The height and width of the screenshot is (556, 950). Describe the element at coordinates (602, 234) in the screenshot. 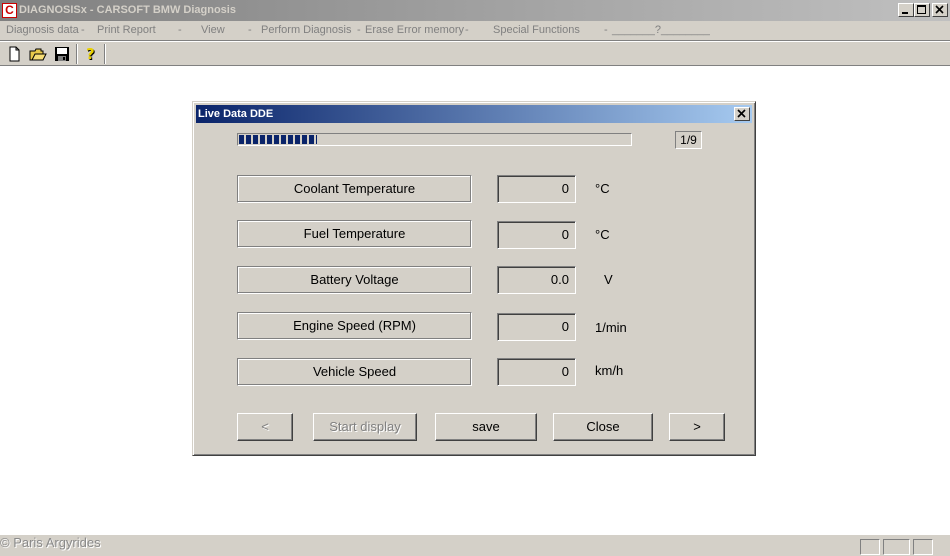

I see `unit-fuel-temperature: °C` at that location.